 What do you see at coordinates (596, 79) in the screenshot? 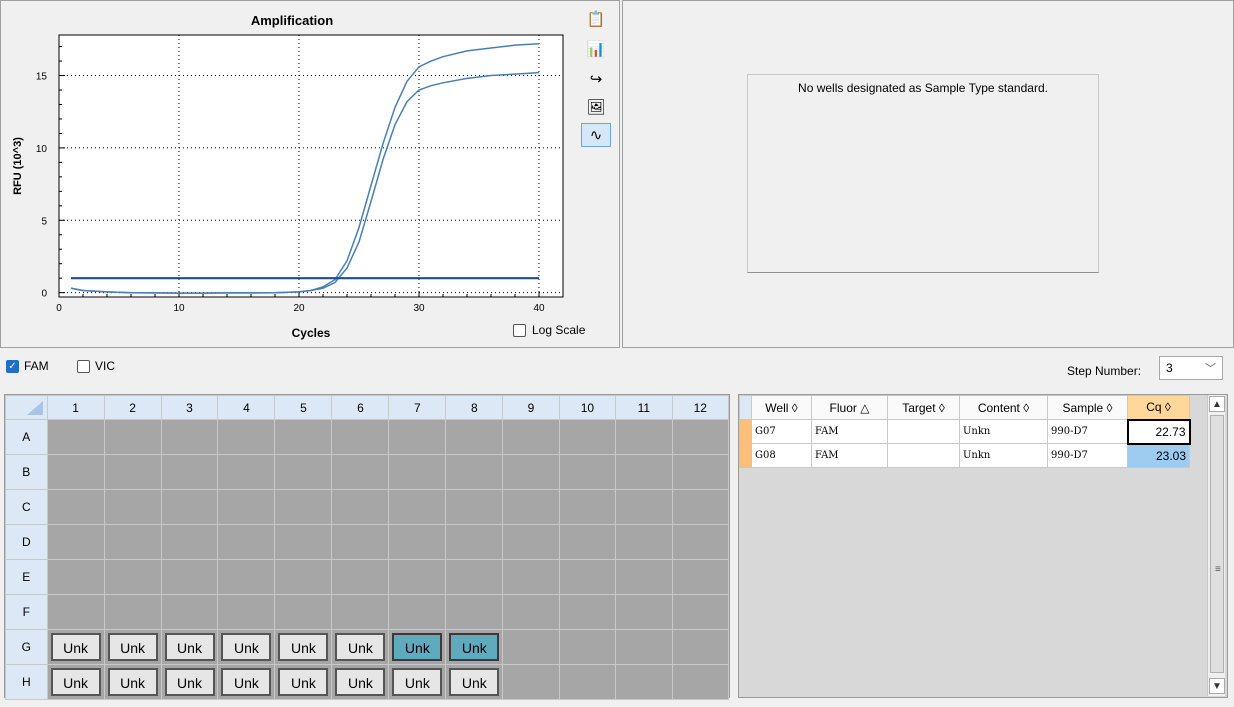
I see `export-icon: ↪` at bounding box center [596, 79].